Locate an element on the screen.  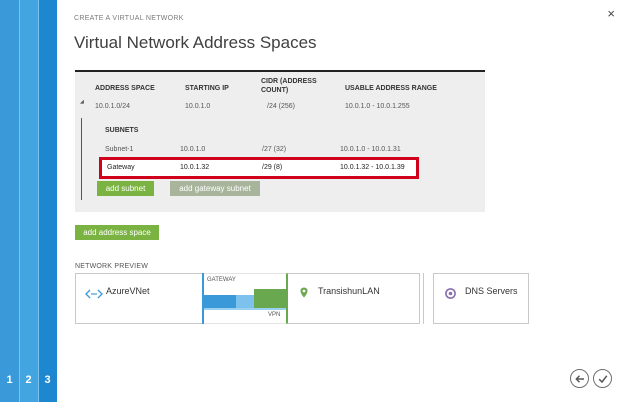
back-button is located at coordinates (579, 378).